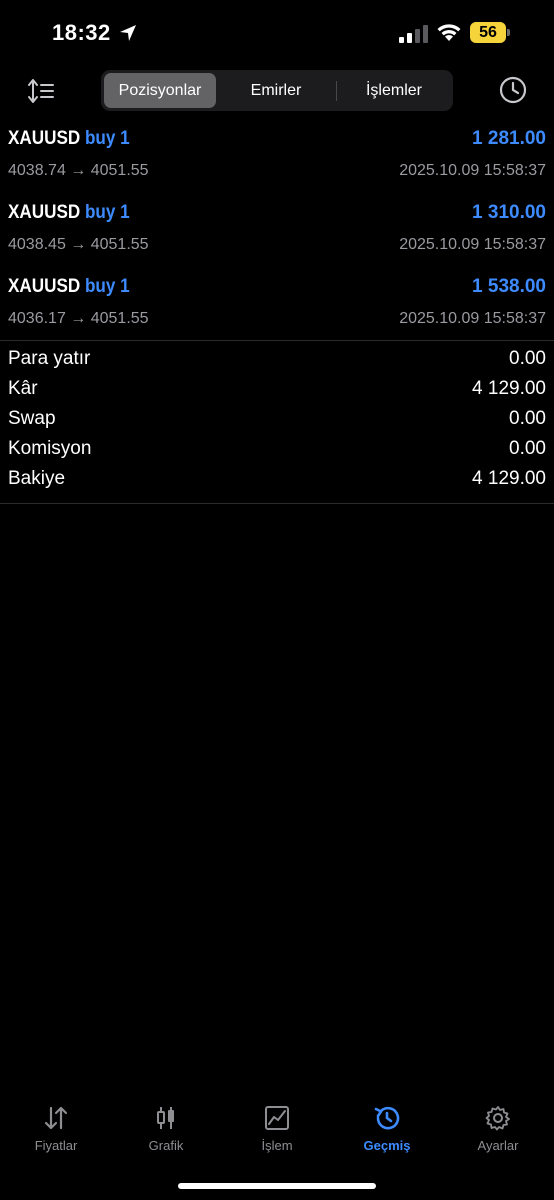 The height and width of the screenshot is (1200, 554). I want to click on clock-icon, so click(513, 90).